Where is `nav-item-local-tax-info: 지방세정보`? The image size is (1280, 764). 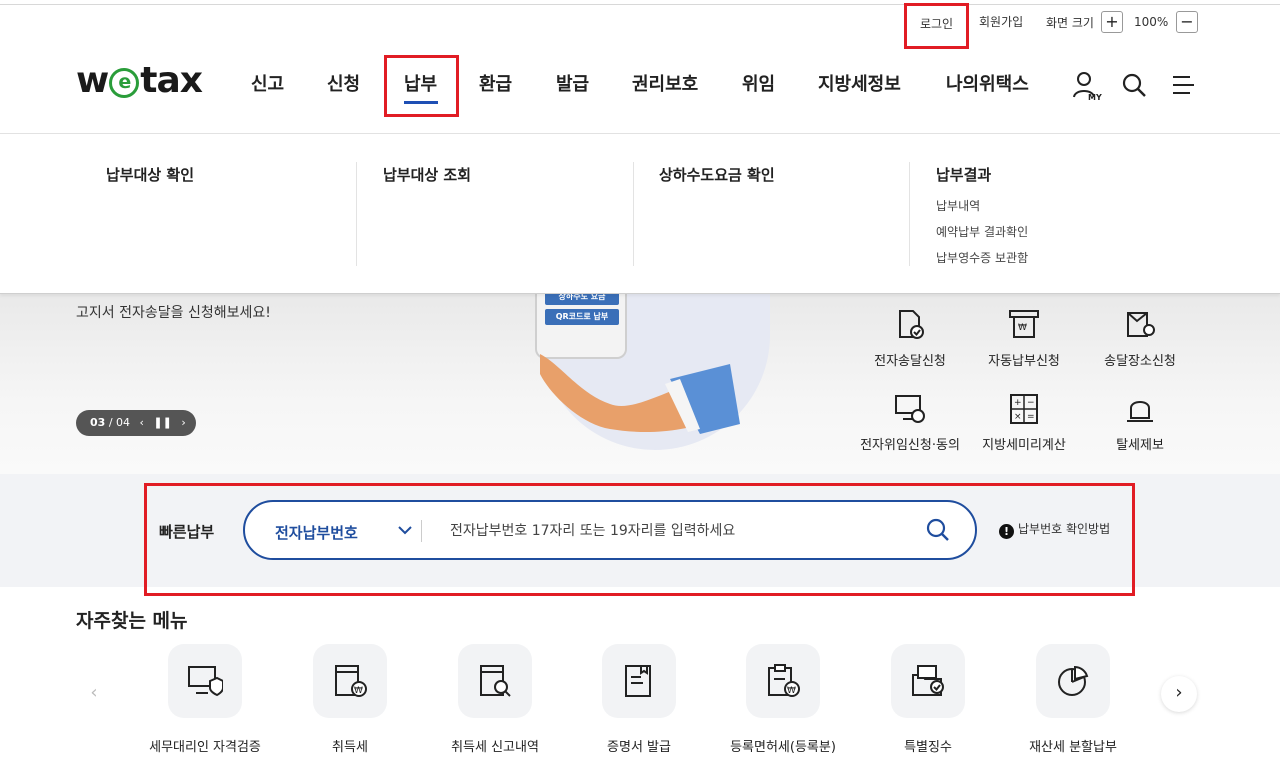
nav-item-local-tax-info: 지방세정보 is located at coordinates (859, 83).